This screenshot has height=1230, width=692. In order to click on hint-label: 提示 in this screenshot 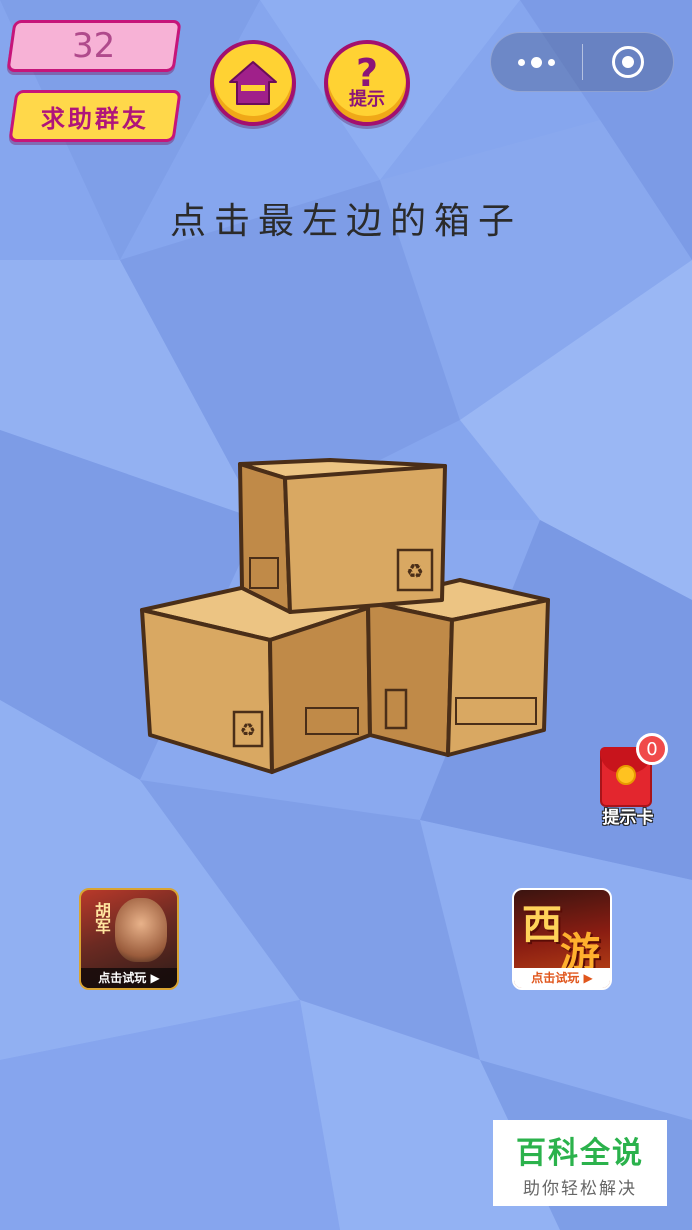, I will do `click(367, 99)`.